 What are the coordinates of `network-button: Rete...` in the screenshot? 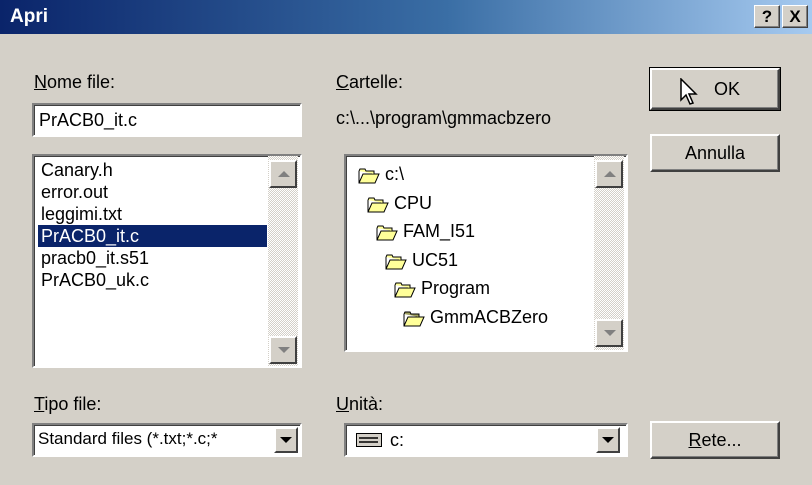 It's located at (715, 440).